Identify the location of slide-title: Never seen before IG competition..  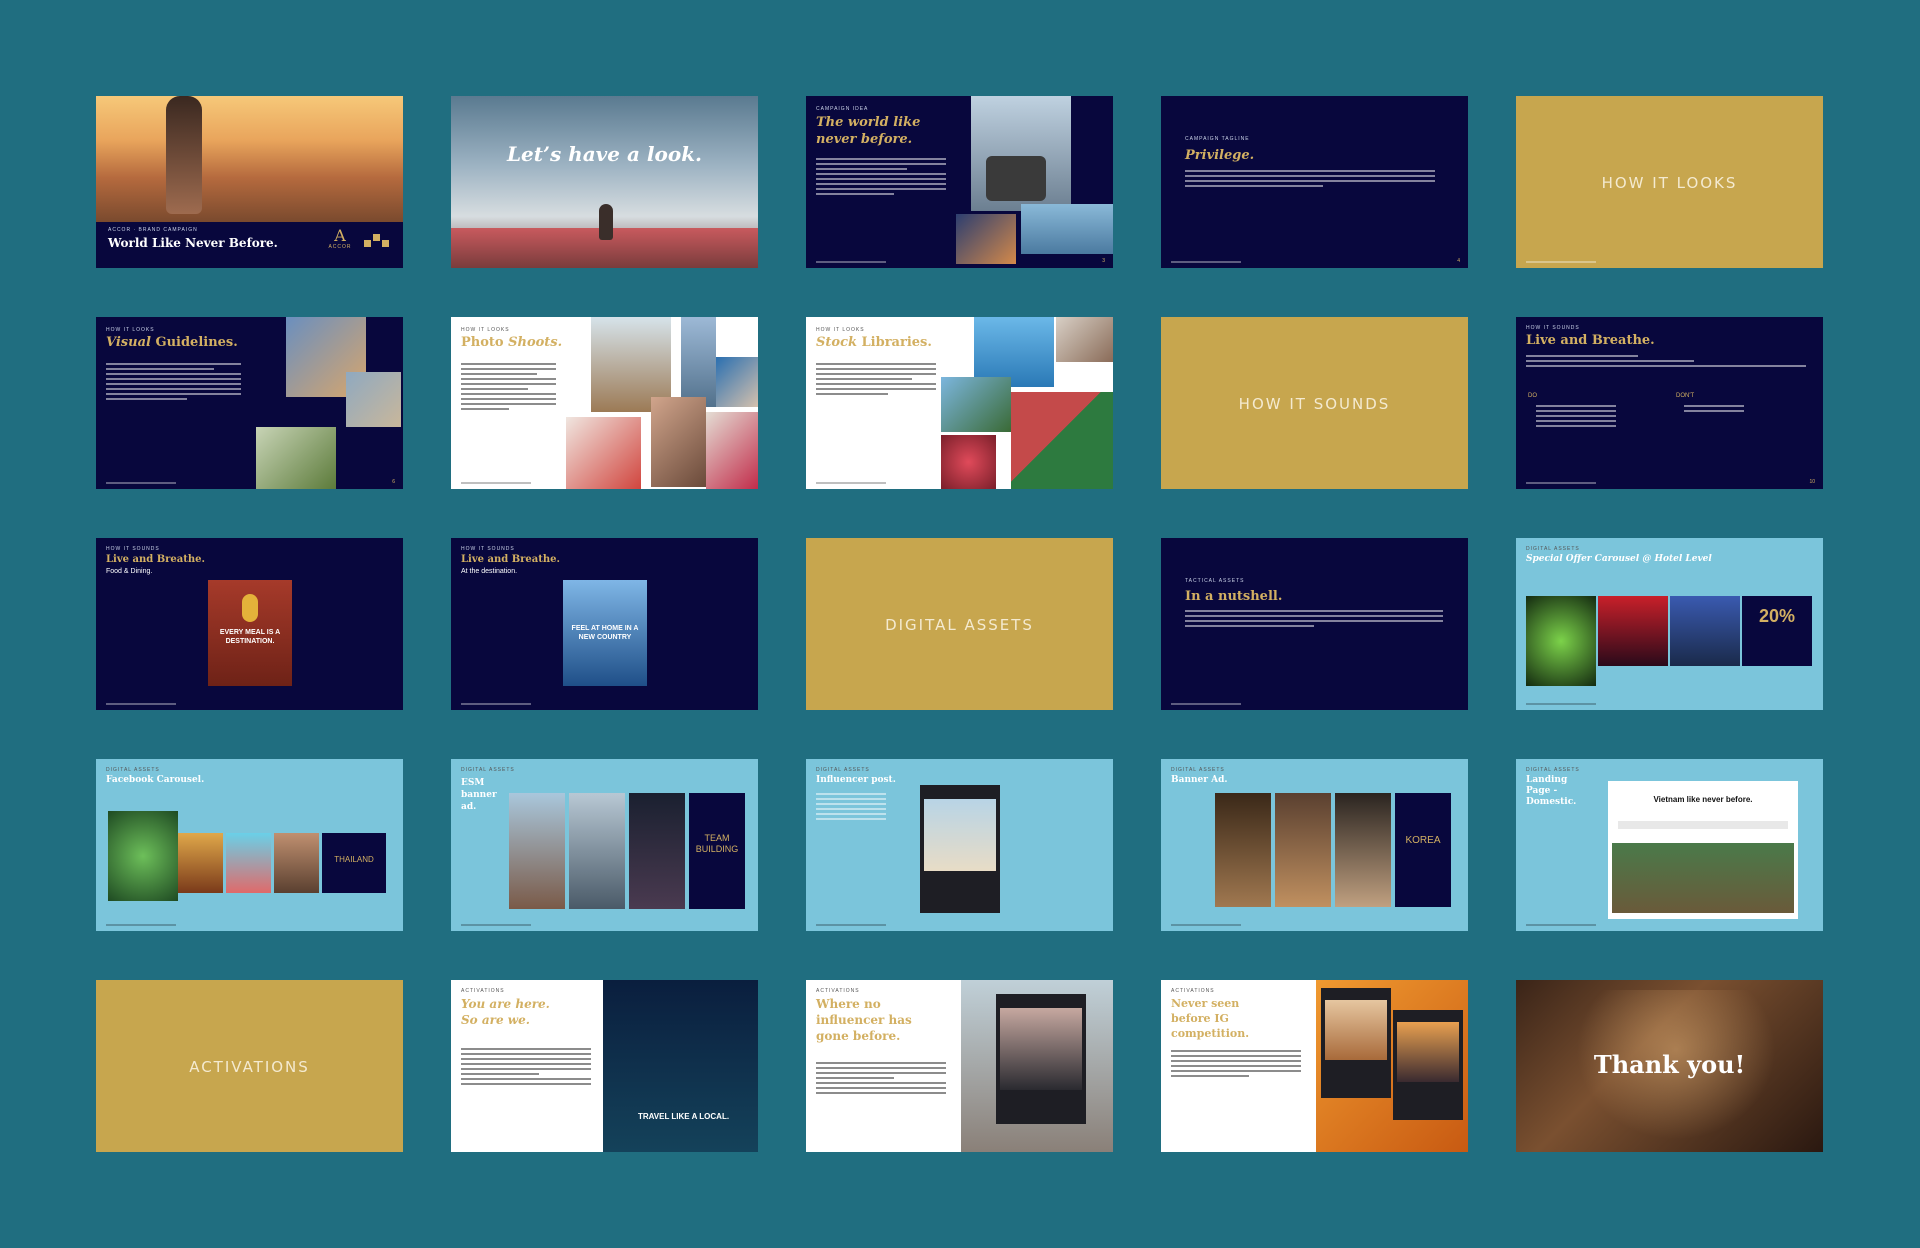
(1210, 1018).